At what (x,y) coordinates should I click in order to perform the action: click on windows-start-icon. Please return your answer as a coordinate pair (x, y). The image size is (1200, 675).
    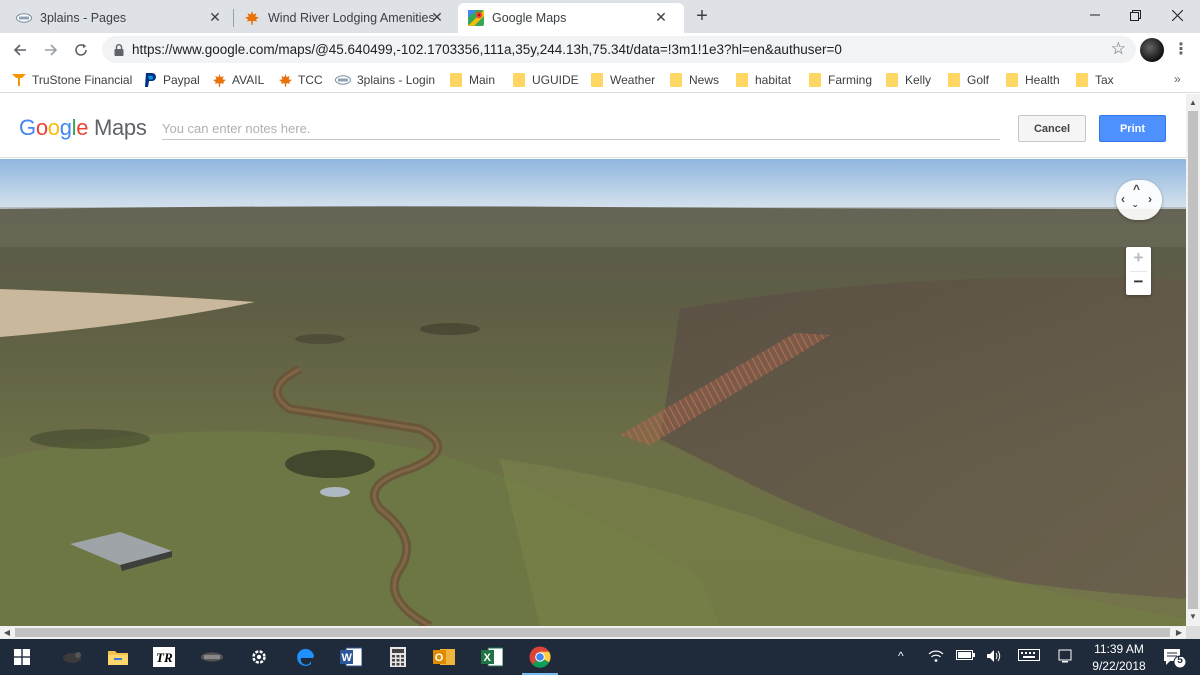
    Looking at the image, I should click on (22, 657).